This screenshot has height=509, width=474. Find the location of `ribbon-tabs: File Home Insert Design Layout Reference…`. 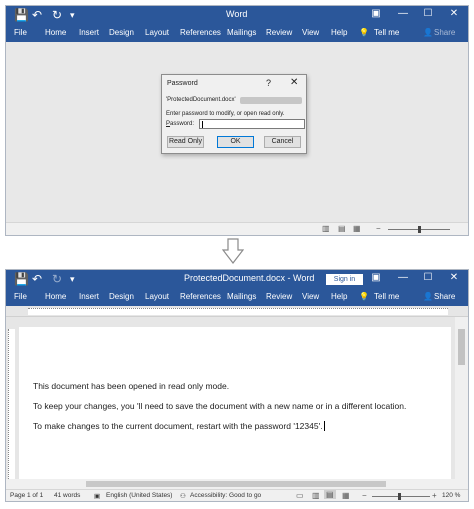

ribbon-tabs: File Home Insert Design Layout Reference… is located at coordinates (237, 297).